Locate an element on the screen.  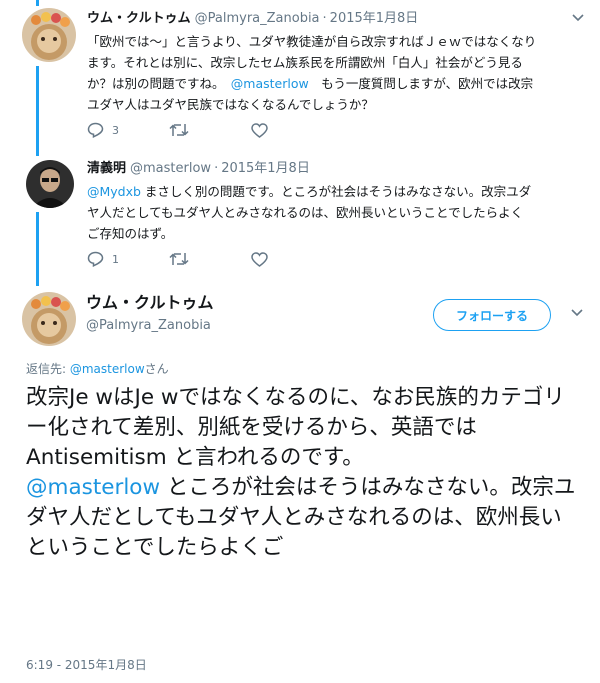
follow-button: フォローする is located at coordinates (492, 315).